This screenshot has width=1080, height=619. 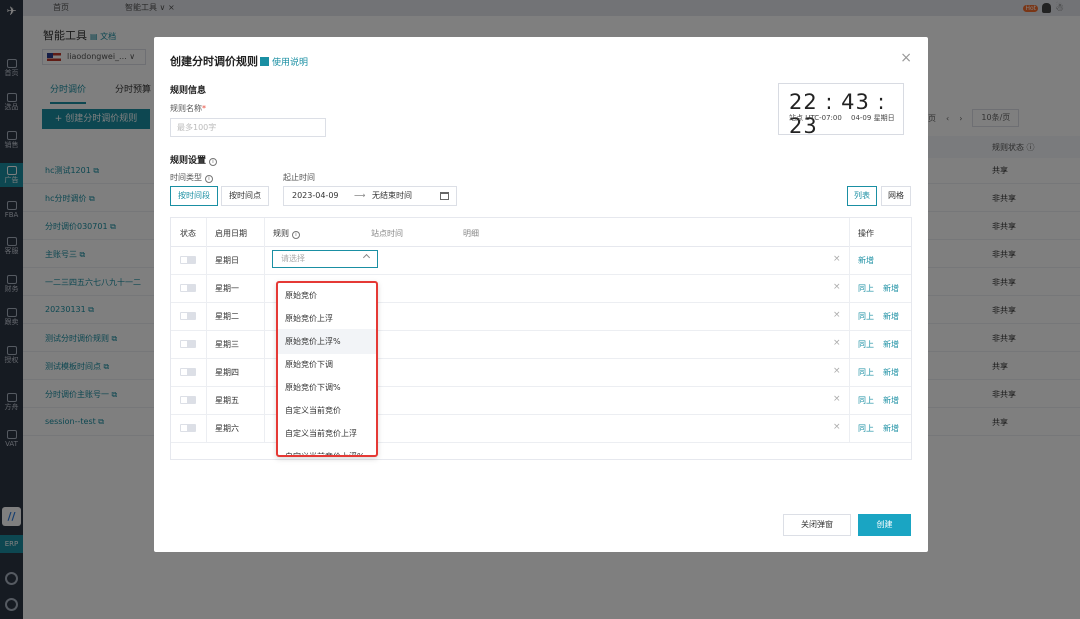 I want to click on create-button: 创建, so click(x=884, y=525).